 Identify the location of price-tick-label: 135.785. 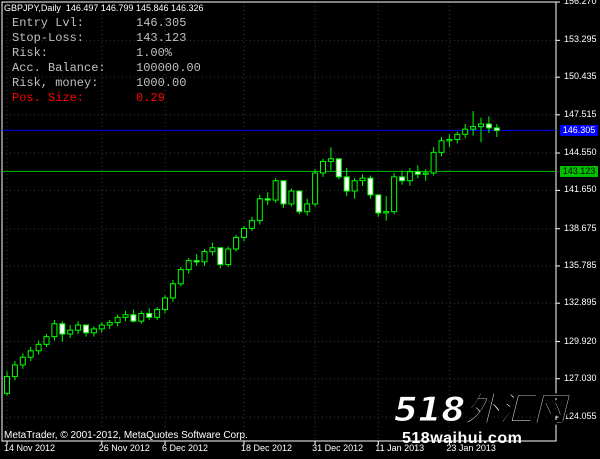
(580, 264).